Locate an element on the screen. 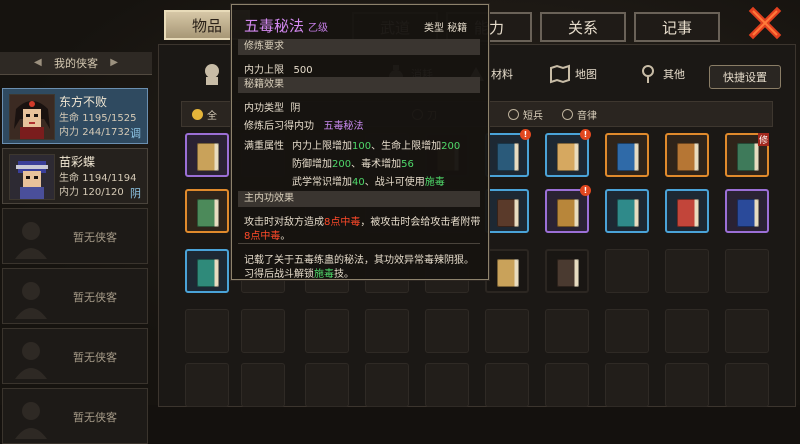 The width and height of the screenshot is (800, 444). full-attributes-line3: 武学常识增加40、战斗可使用施毒 is located at coordinates (368, 182).